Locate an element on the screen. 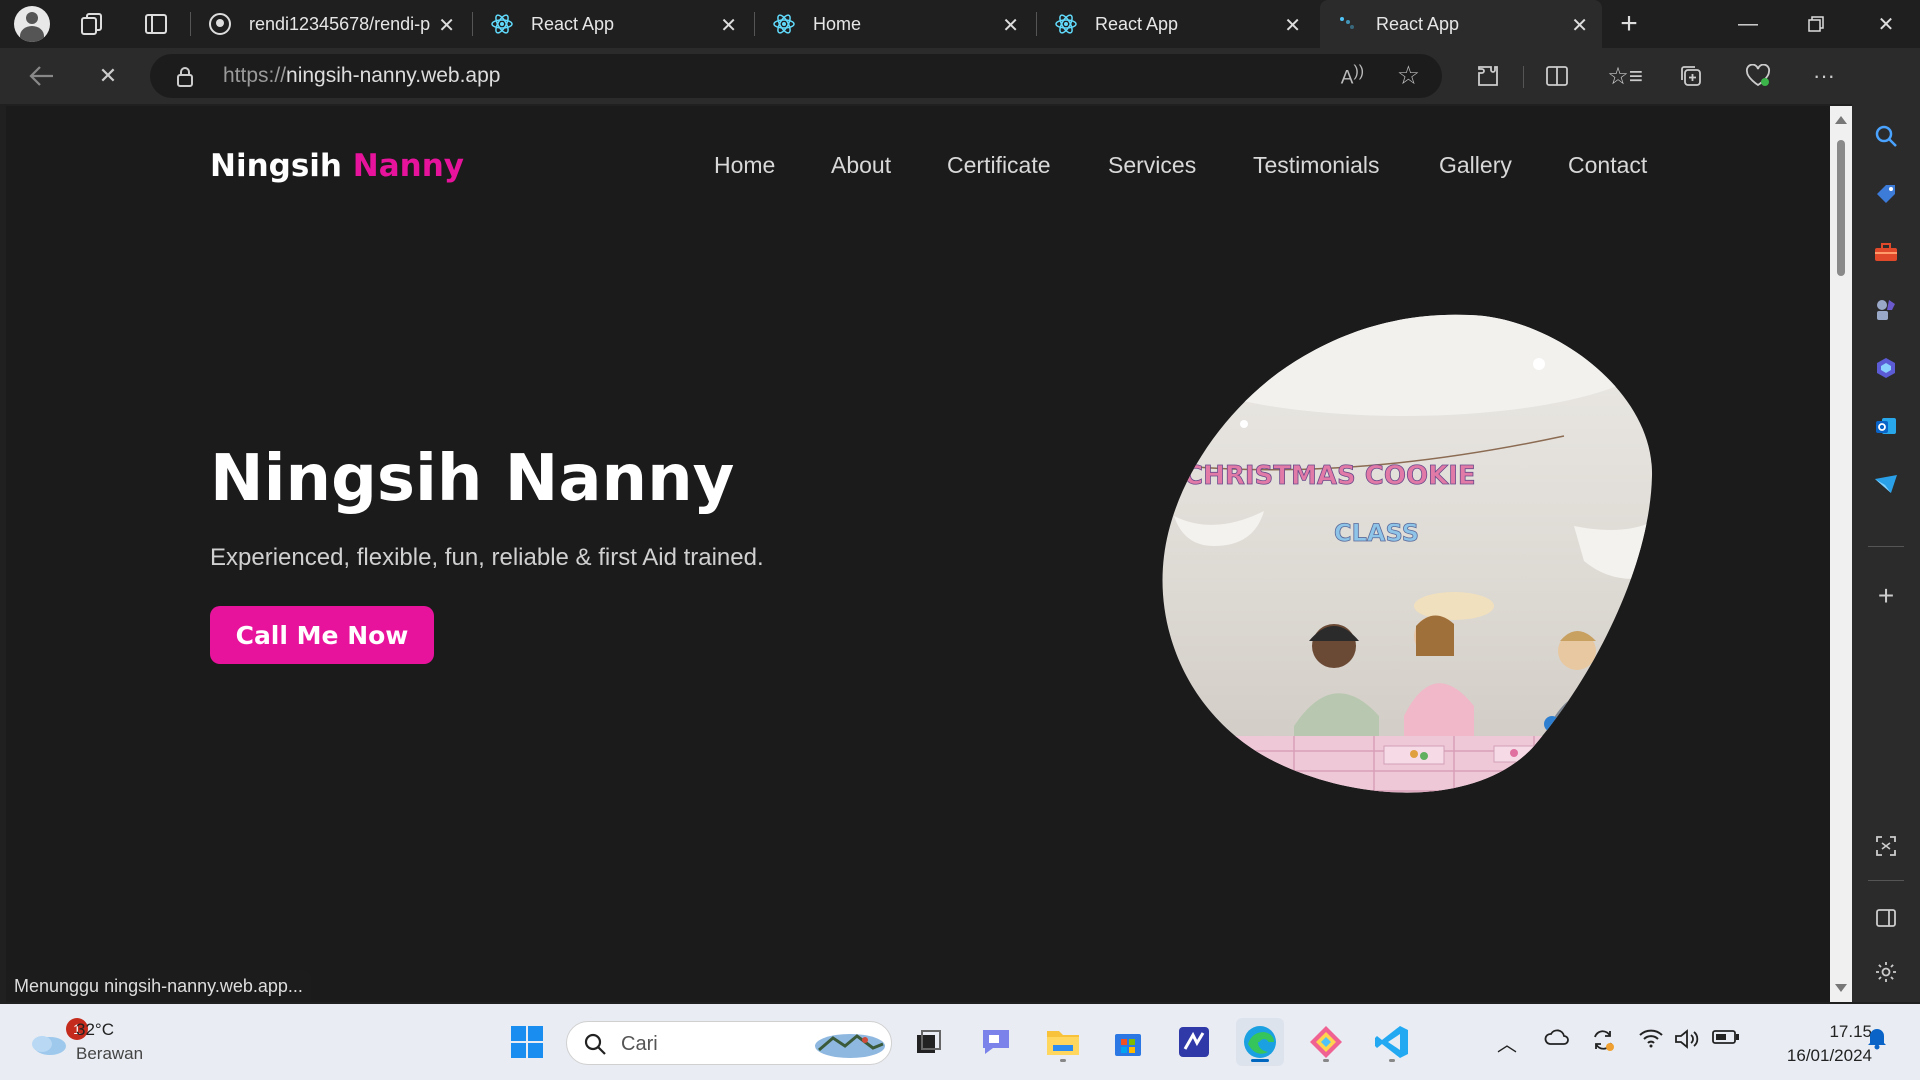 The height and width of the screenshot is (1080, 1920). vscode-insiders-icon is located at coordinates (1194, 1042).